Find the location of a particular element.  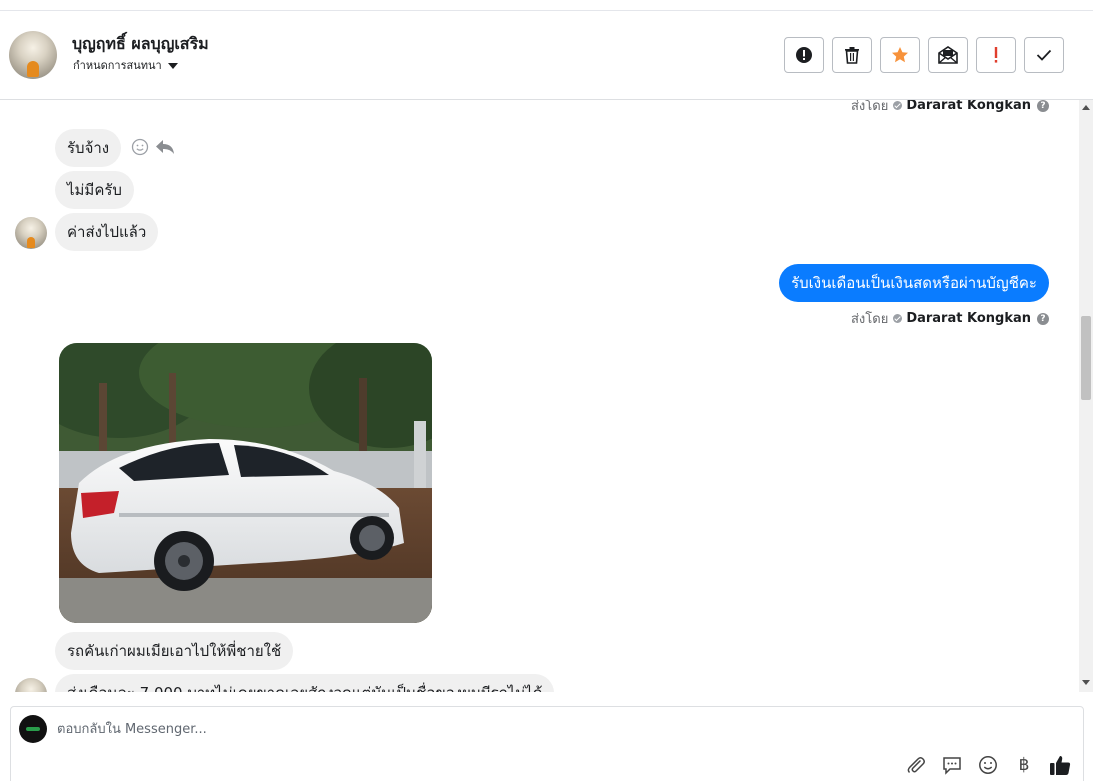

attach-file-button is located at coordinates (916, 765).